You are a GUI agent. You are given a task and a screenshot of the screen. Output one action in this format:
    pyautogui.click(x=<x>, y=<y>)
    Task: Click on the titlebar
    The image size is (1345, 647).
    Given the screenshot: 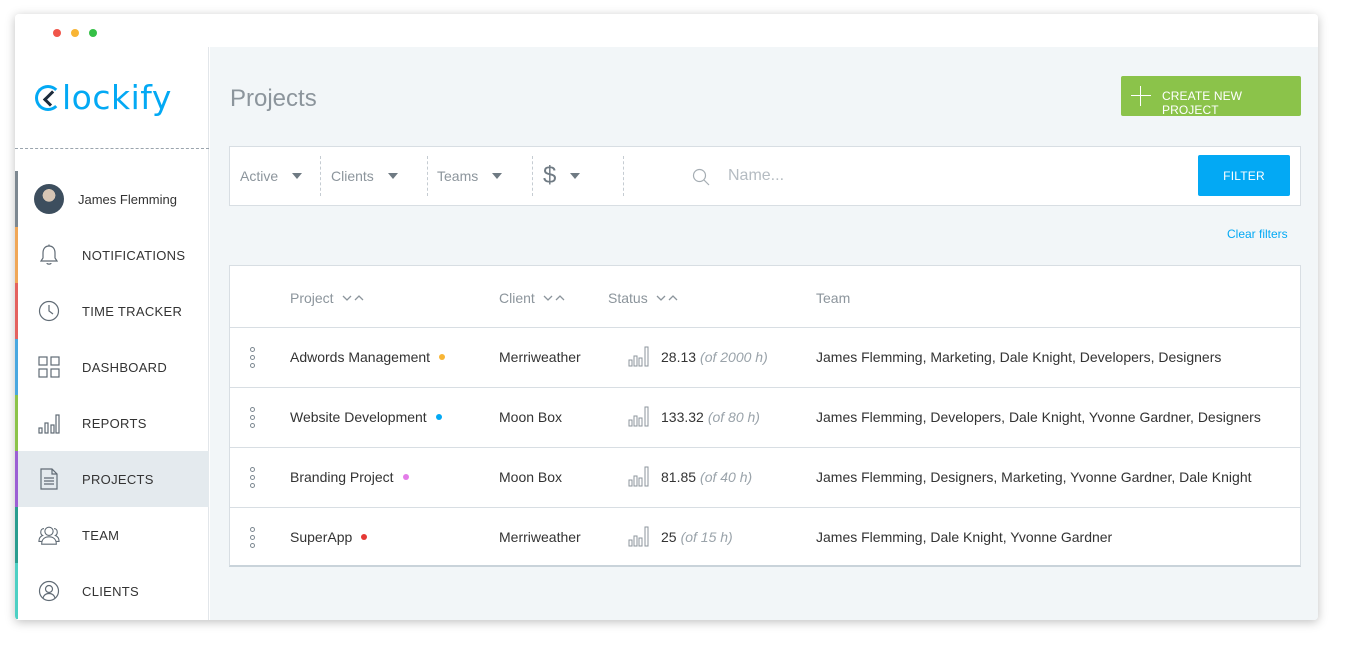 What is the action you would take?
    pyautogui.click(x=666, y=30)
    